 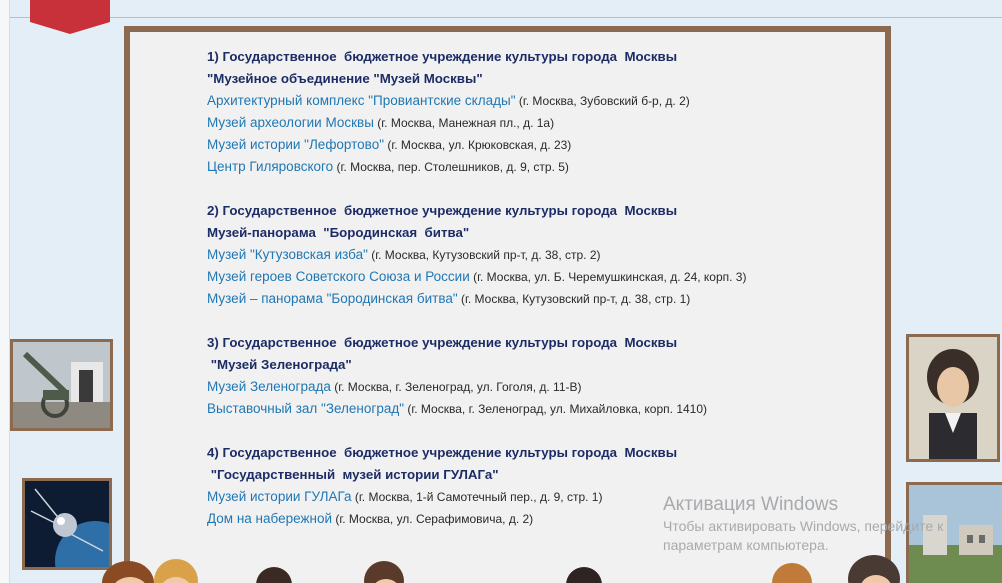 What do you see at coordinates (506, 17) in the screenshot?
I see `top-divider` at bounding box center [506, 17].